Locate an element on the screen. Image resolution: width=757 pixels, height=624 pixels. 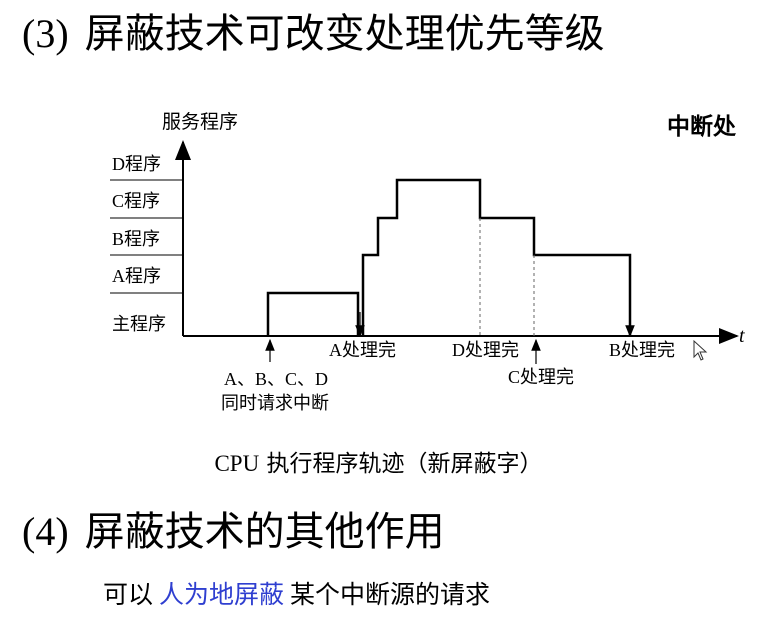
heading-other-uses: (4) 屏蔽技术的其他作用 is located at coordinates (233, 532).